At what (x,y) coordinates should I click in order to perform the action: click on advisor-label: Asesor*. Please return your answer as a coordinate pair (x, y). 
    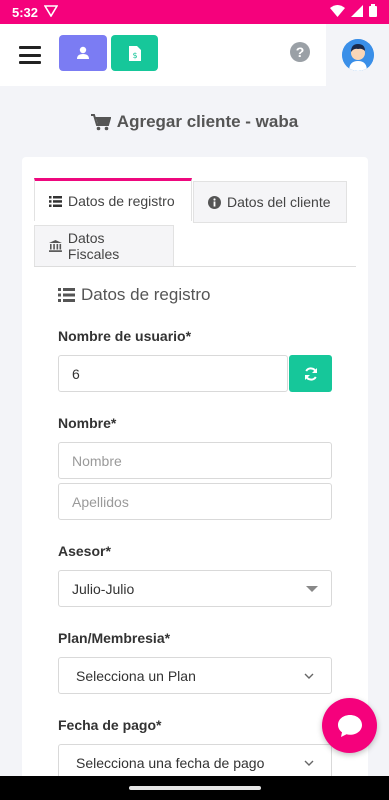
    Looking at the image, I should click on (84, 551).